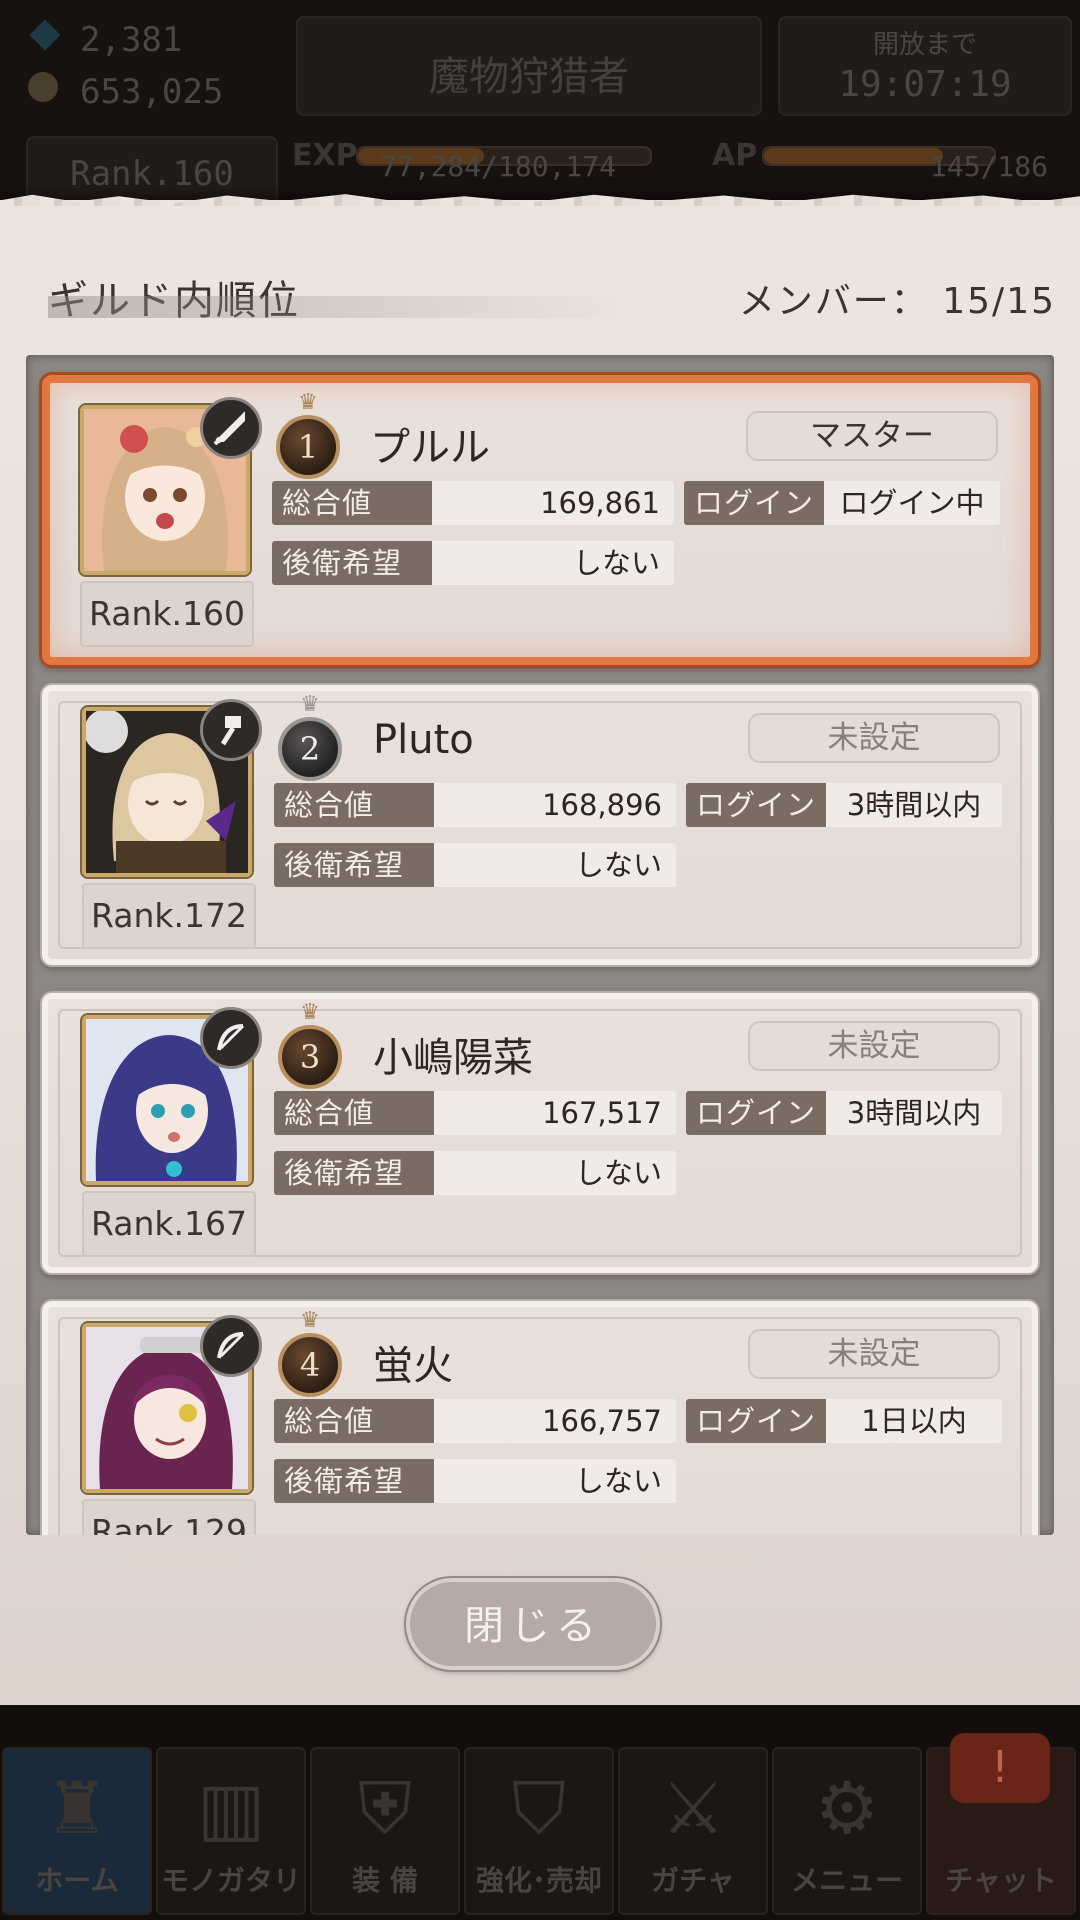  I want to click on total-value: 168,896, so click(555, 805).